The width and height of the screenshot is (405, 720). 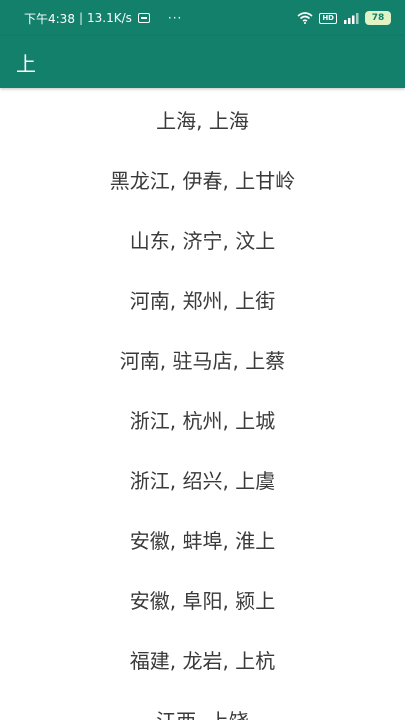 What do you see at coordinates (328, 18) in the screenshot?
I see `hd-icon: HD` at bounding box center [328, 18].